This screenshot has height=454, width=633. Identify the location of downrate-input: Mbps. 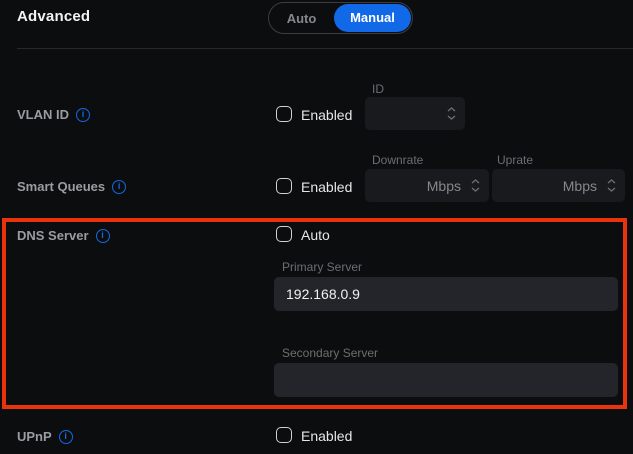
(427, 185).